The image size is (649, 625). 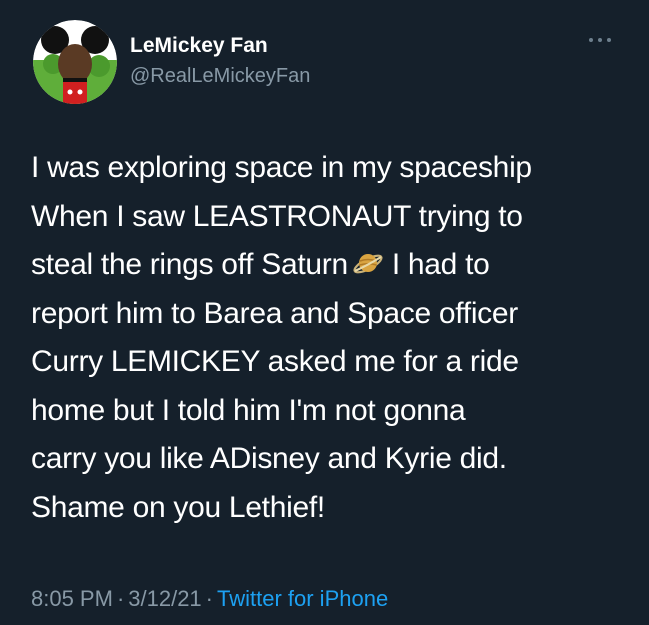 What do you see at coordinates (220, 76) in the screenshot?
I see `user-handle: @RealLeMickeyFan` at bounding box center [220, 76].